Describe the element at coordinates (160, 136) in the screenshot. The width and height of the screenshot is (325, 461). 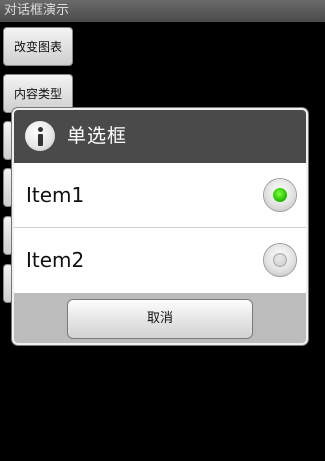
I see `dialog-header: 单选框` at that location.